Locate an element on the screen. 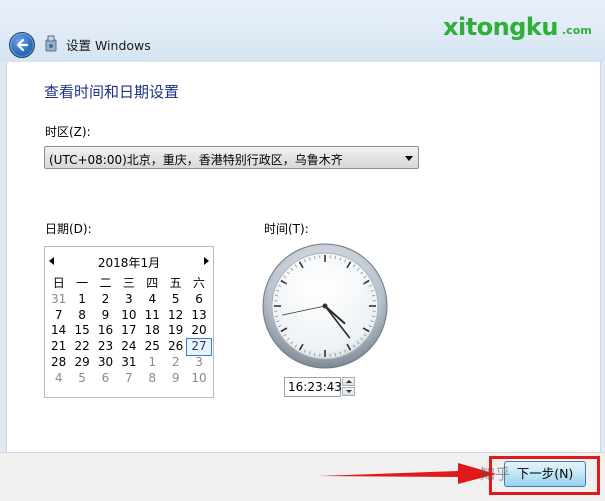  window-title: 设置 Windows is located at coordinates (108, 44).